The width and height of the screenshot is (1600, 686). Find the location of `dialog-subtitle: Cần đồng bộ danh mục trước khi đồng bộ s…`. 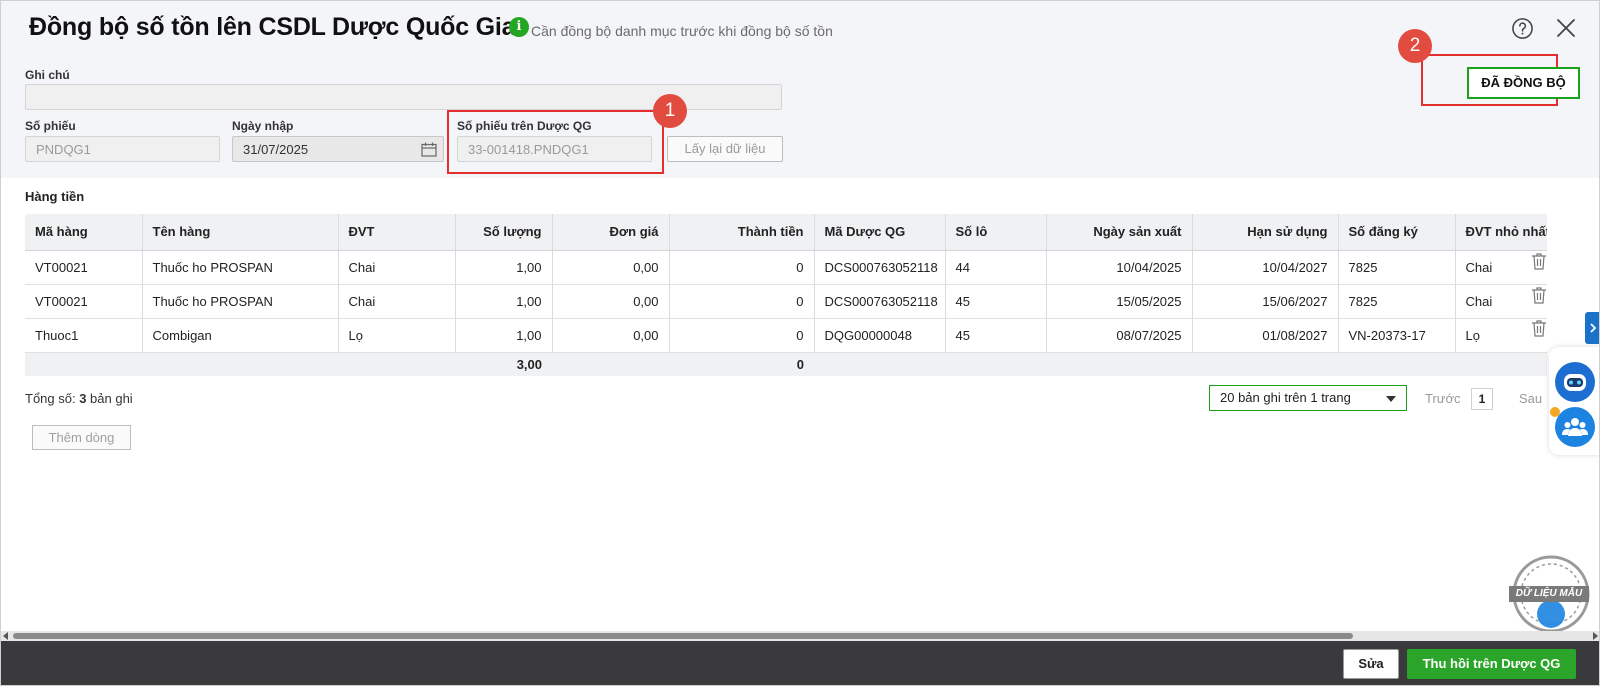

dialog-subtitle: Cần đồng bộ danh mục trước khi đồng bộ s… is located at coordinates (682, 31).